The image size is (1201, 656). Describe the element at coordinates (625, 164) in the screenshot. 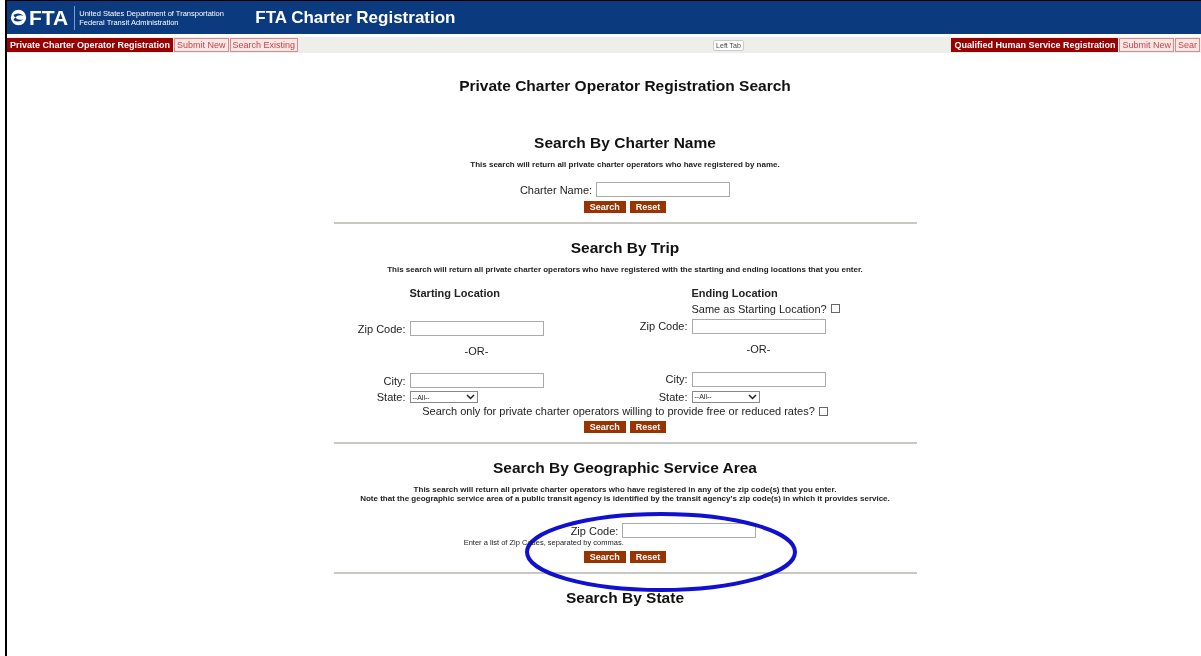

I see `section-description: This search will return all private charter operators who have registered by name.` at that location.